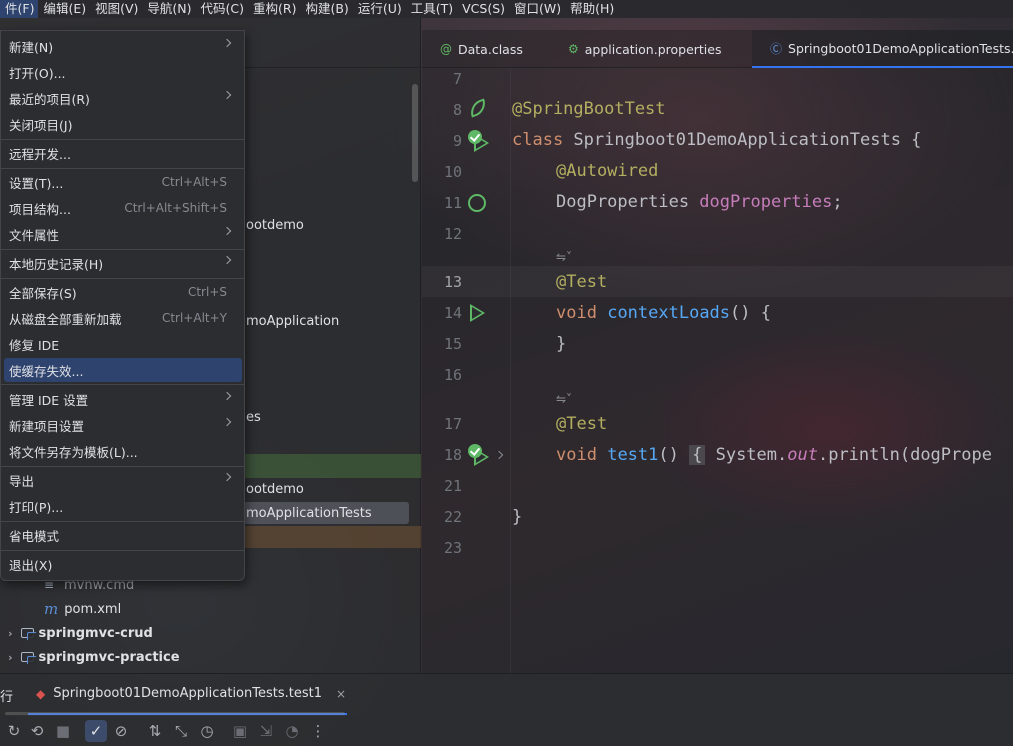  Describe the element at coordinates (457, 110) in the screenshot. I see `line-number: 8` at that location.